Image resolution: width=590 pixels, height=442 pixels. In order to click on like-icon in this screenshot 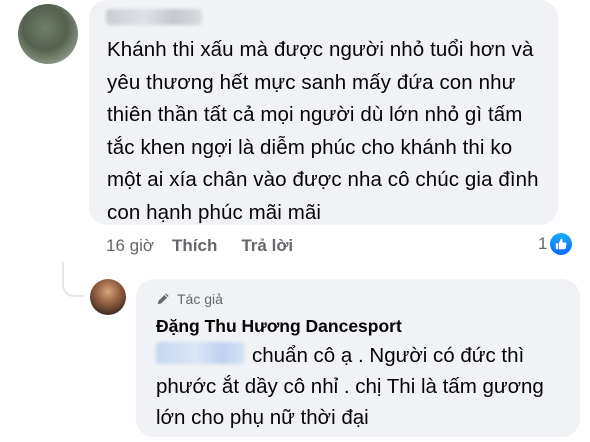, I will do `click(561, 244)`.